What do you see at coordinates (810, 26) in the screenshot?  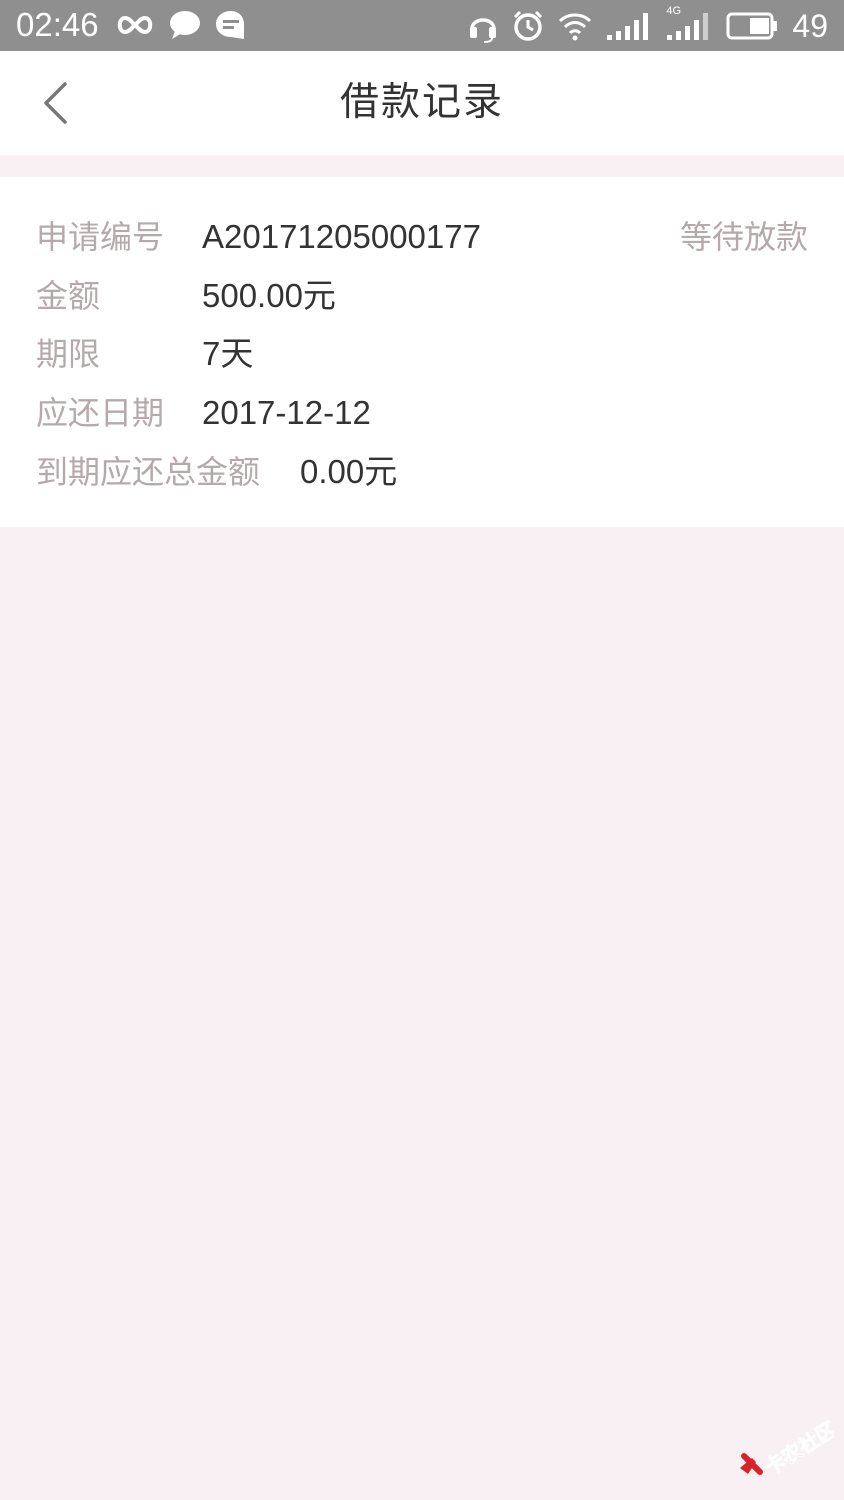 I see `battery-level: 49` at bounding box center [810, 26].